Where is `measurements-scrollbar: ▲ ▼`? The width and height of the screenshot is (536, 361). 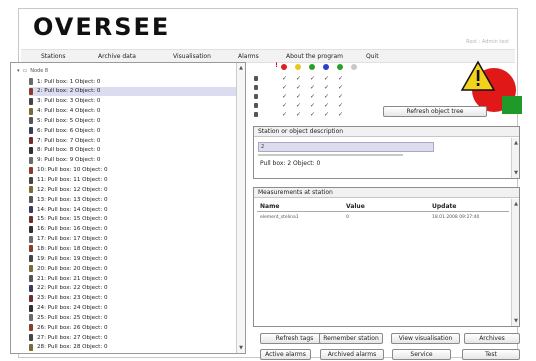 measurements-scrollbar: ▲ ▼ is located at coordinates (515, 262).